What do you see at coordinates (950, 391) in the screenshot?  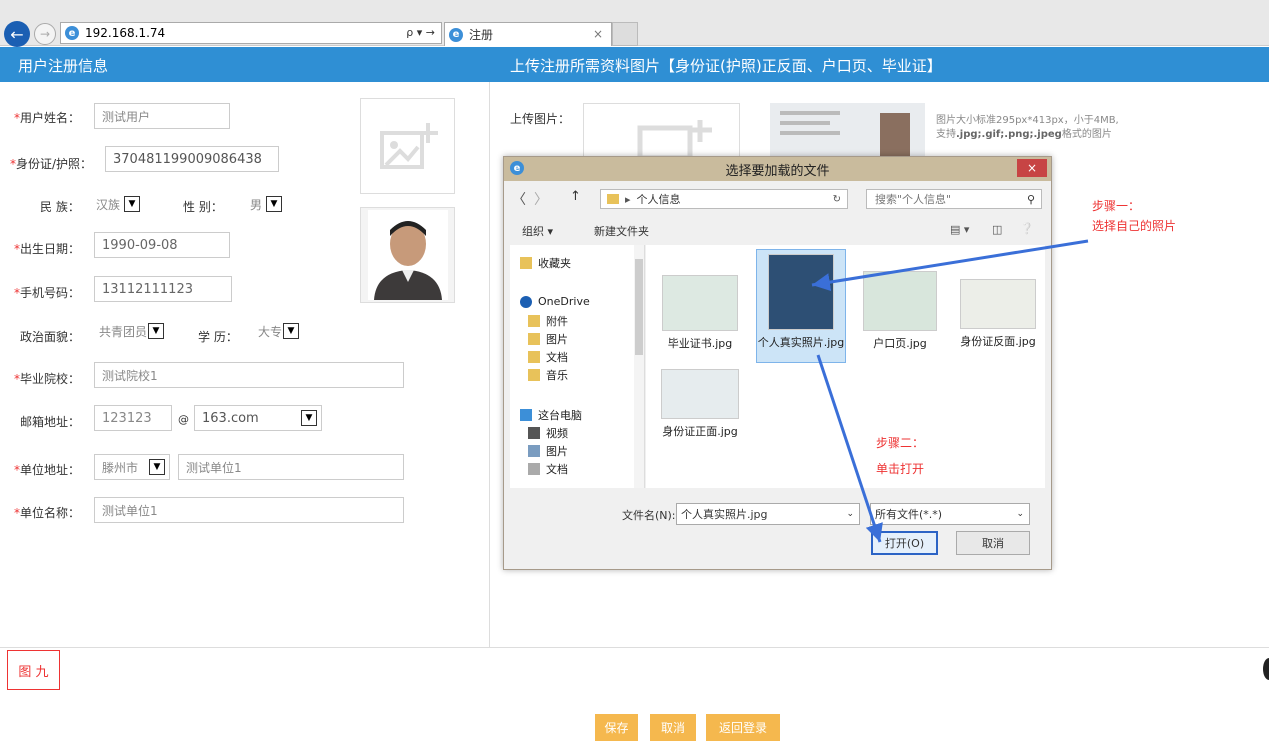 I see `annotation-arrows` at bounding box center [950, 391].